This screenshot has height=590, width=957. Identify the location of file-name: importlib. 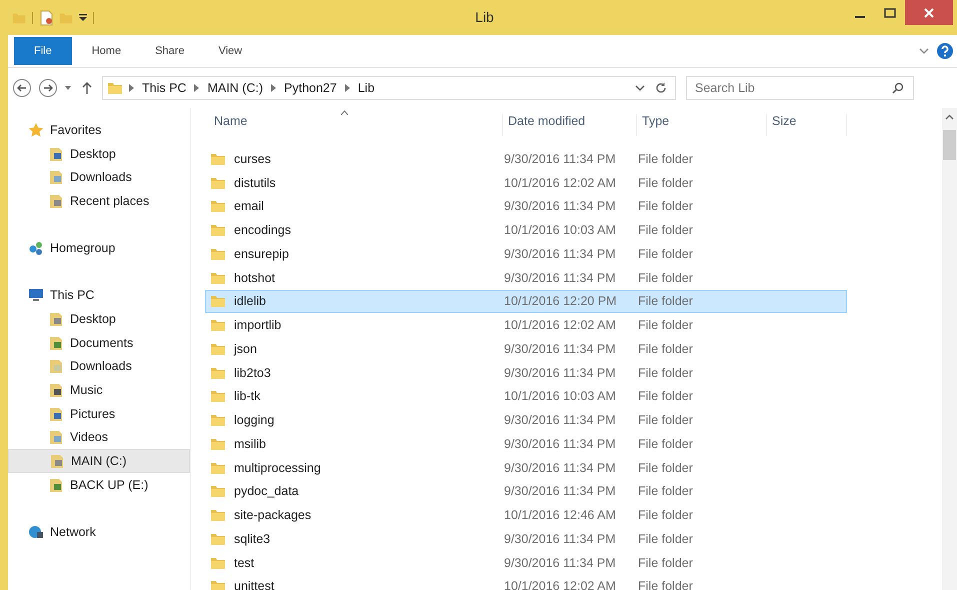
(258, 325).